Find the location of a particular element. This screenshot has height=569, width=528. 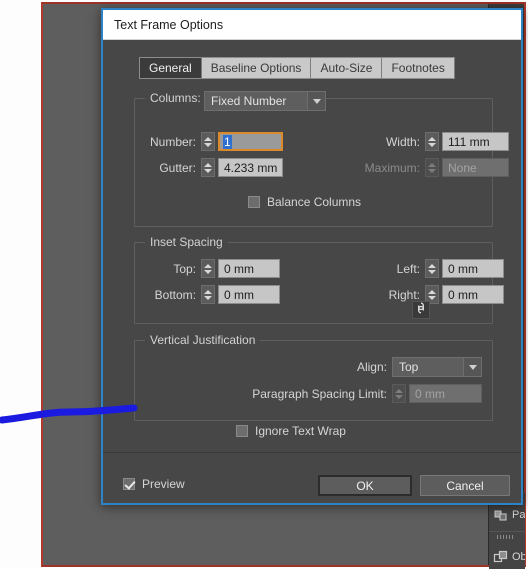

pathfinder-icon is located at coordinates (501, 515).